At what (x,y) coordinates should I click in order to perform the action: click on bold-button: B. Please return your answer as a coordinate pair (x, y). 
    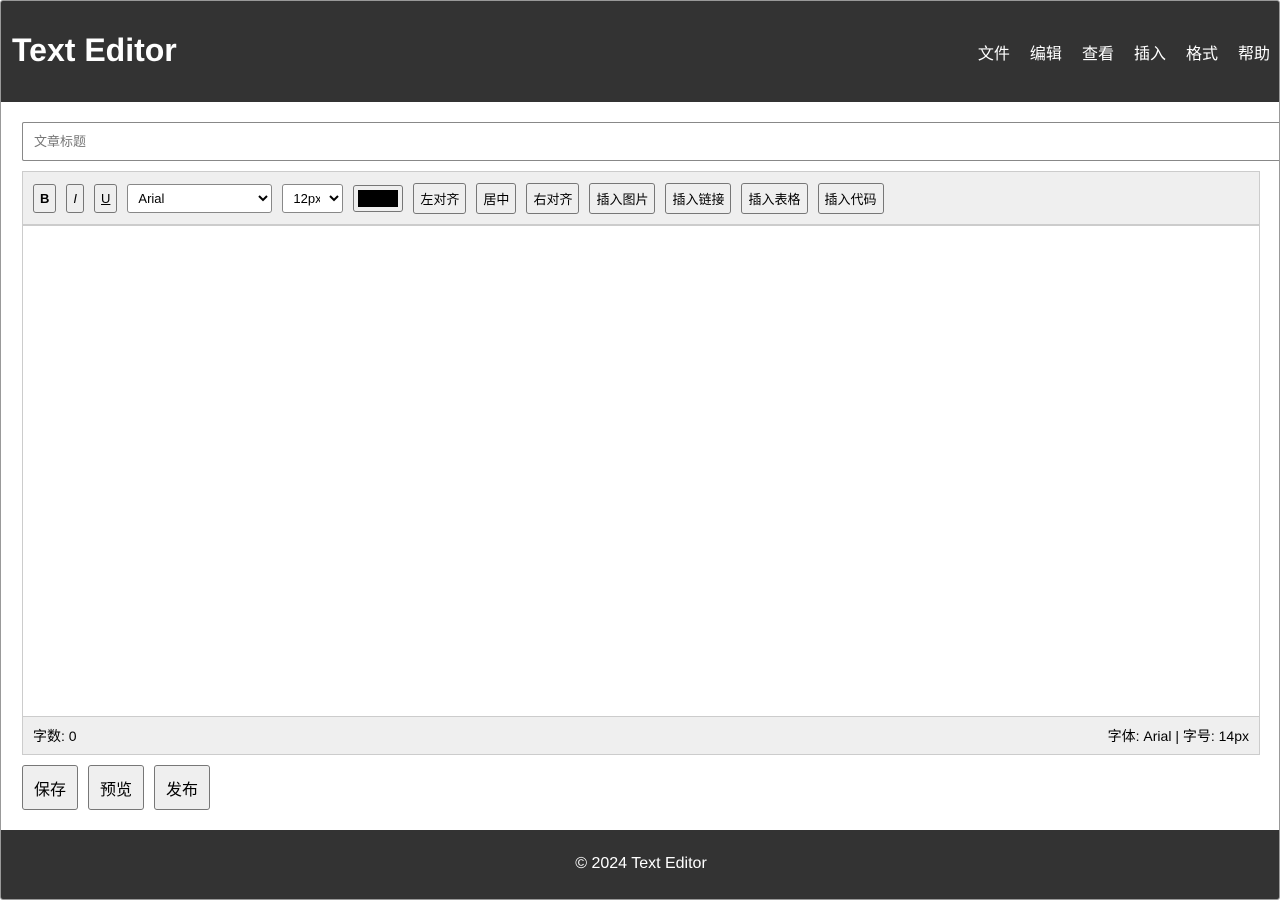
    Looking at the image, I should click on (45, 198).